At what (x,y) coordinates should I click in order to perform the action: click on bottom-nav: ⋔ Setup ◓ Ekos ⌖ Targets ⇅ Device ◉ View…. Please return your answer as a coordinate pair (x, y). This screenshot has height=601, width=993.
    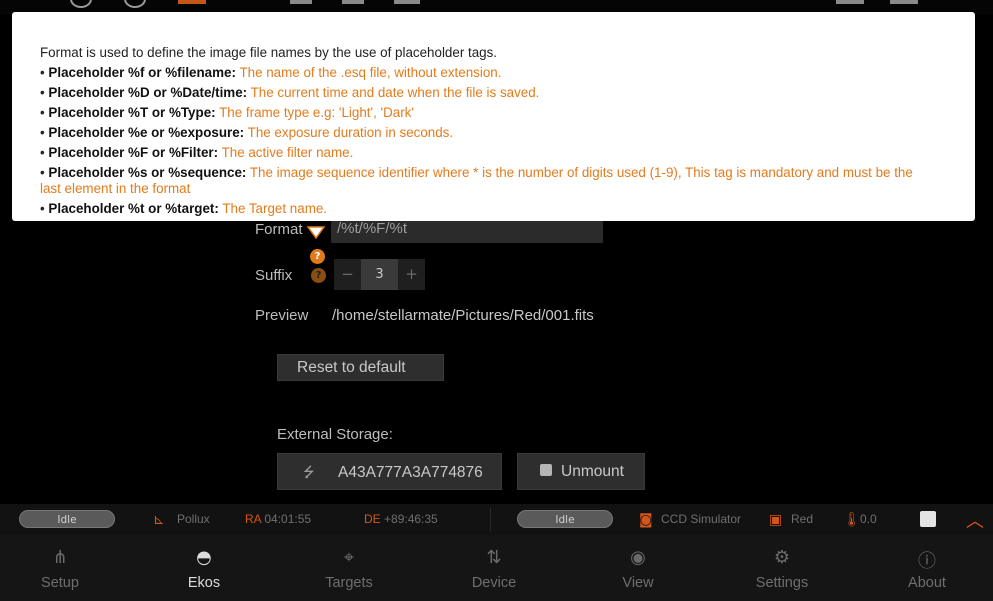
    Looking at the image, I should click on (496, 568).